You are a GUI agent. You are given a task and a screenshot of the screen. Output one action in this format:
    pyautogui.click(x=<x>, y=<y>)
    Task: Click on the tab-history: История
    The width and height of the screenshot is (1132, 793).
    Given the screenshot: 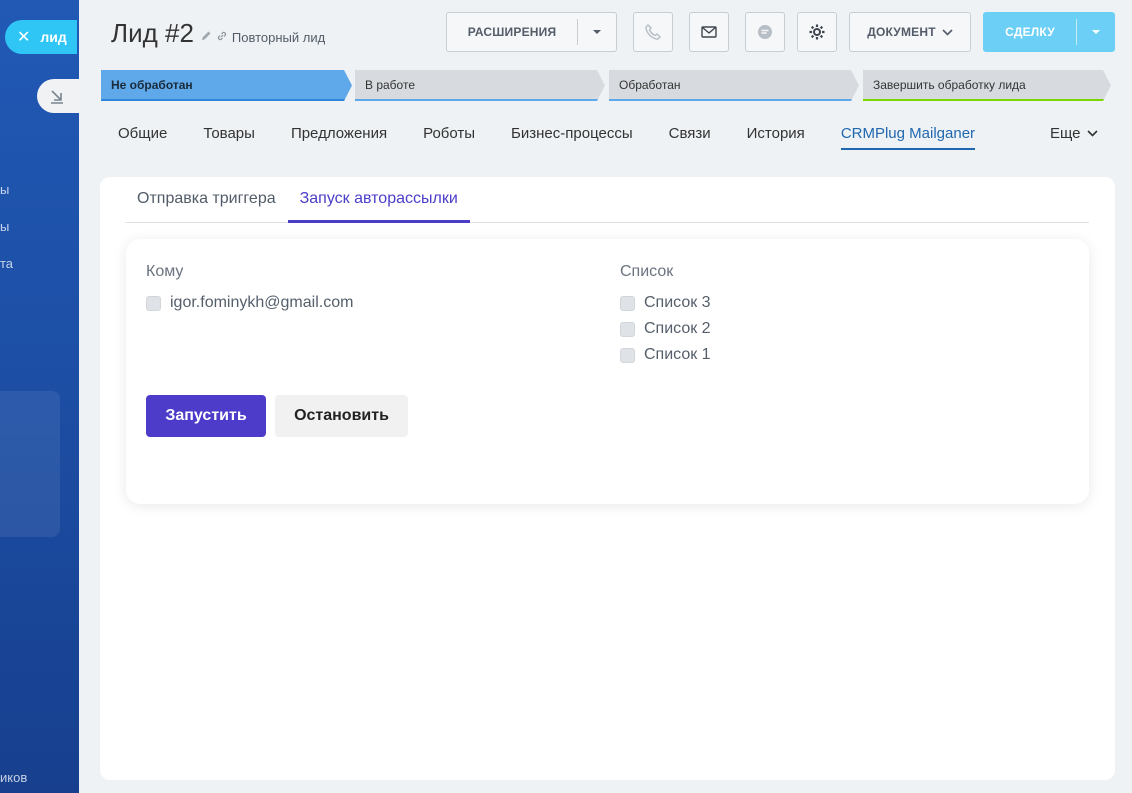 What is the action you would take?
    pyautogui.click(x=776, y=137)
    